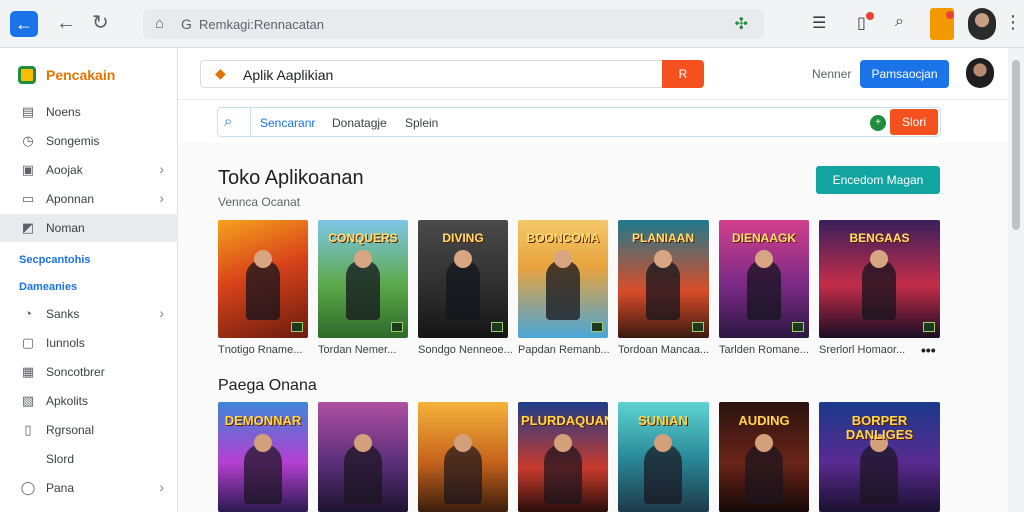  I want to click on tag-icon: ◩, so click(28, 227).